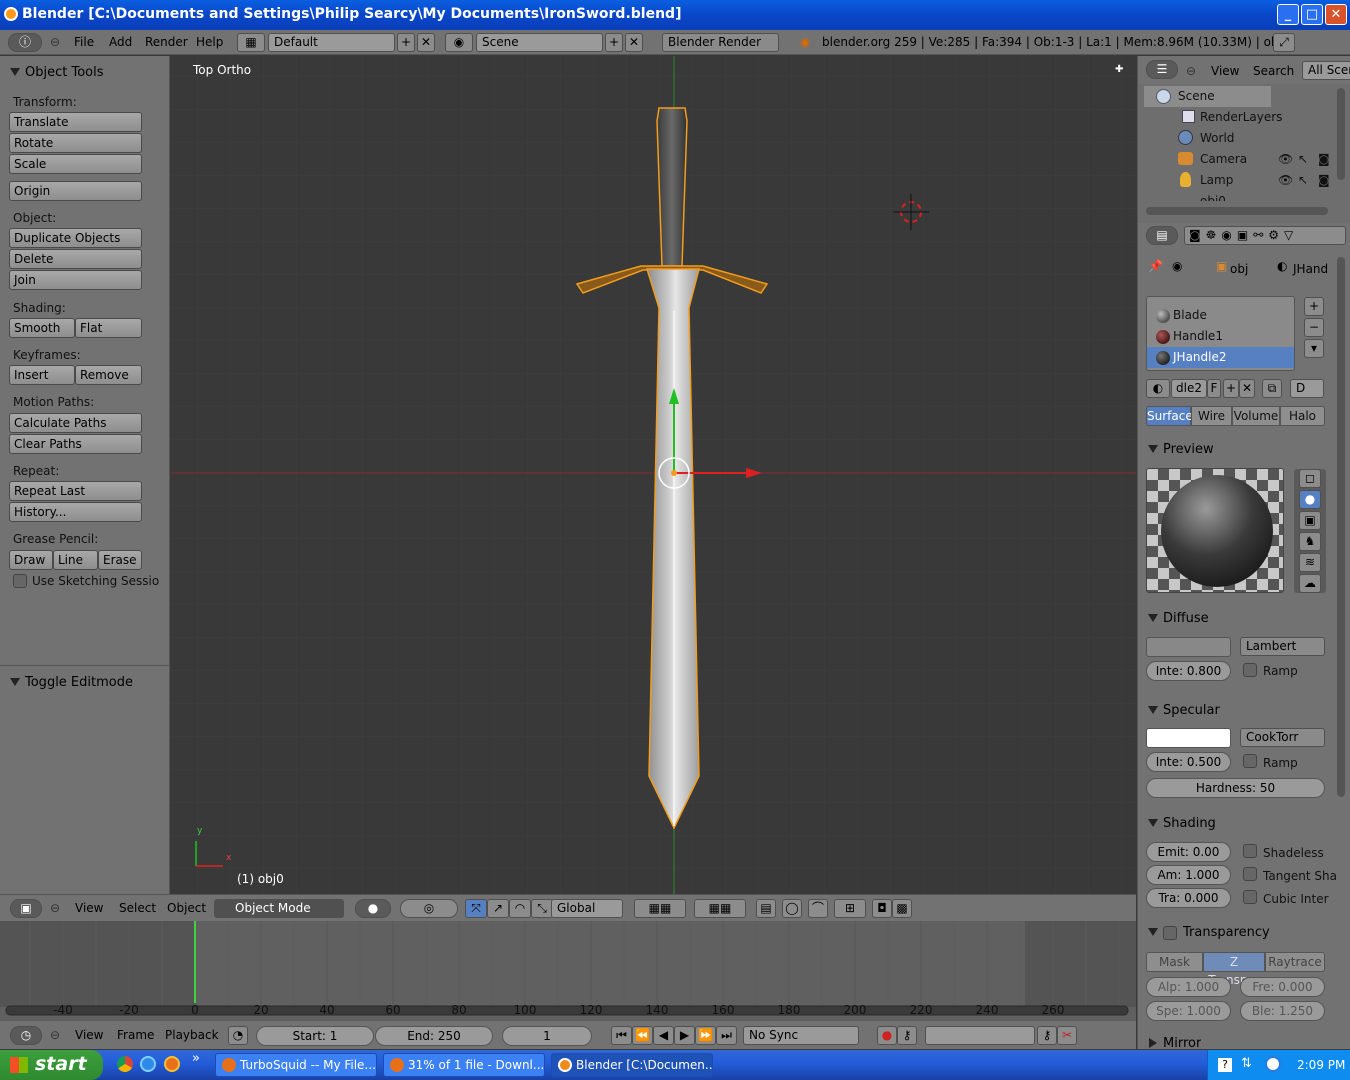 Image resolution: width=1350 pixels, height=1080 pixels. What do you see at coordinates (31, 560) in the screenshot?
I see `draw-button: Draw` at bounding box center [31, 560].